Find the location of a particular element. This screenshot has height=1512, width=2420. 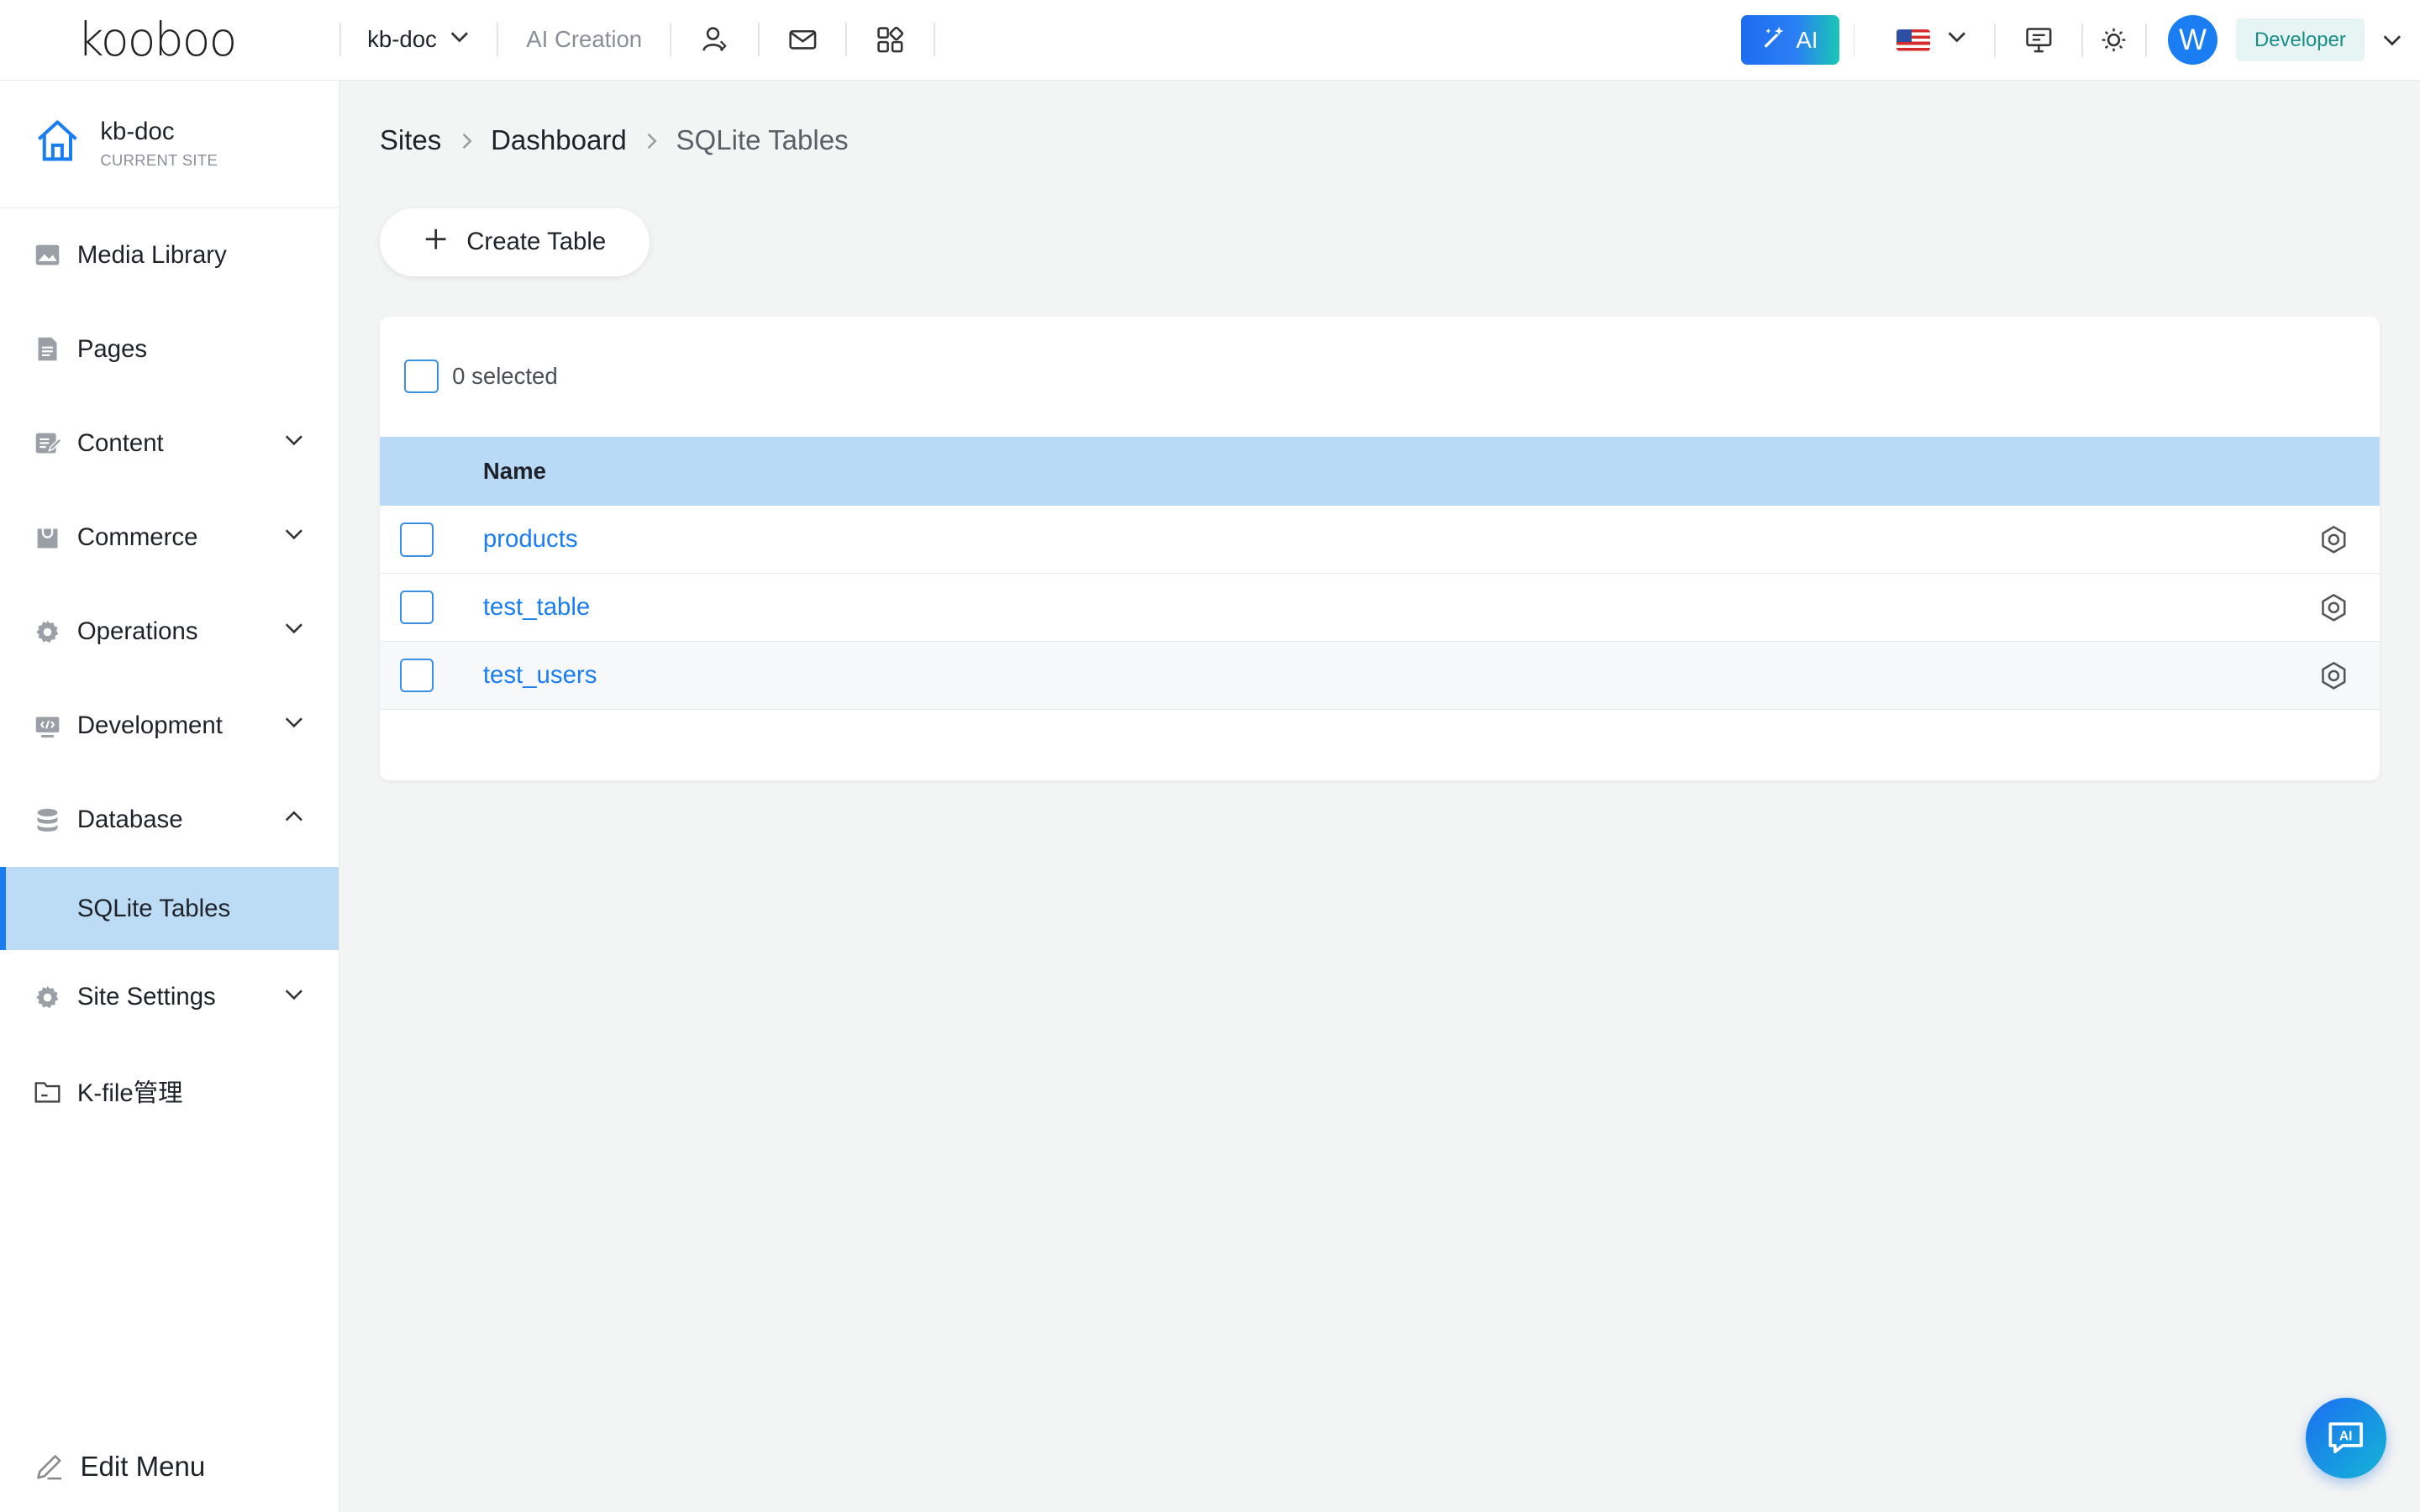

sidebar-item-label: Media Library is located at coordinates (151, 254).